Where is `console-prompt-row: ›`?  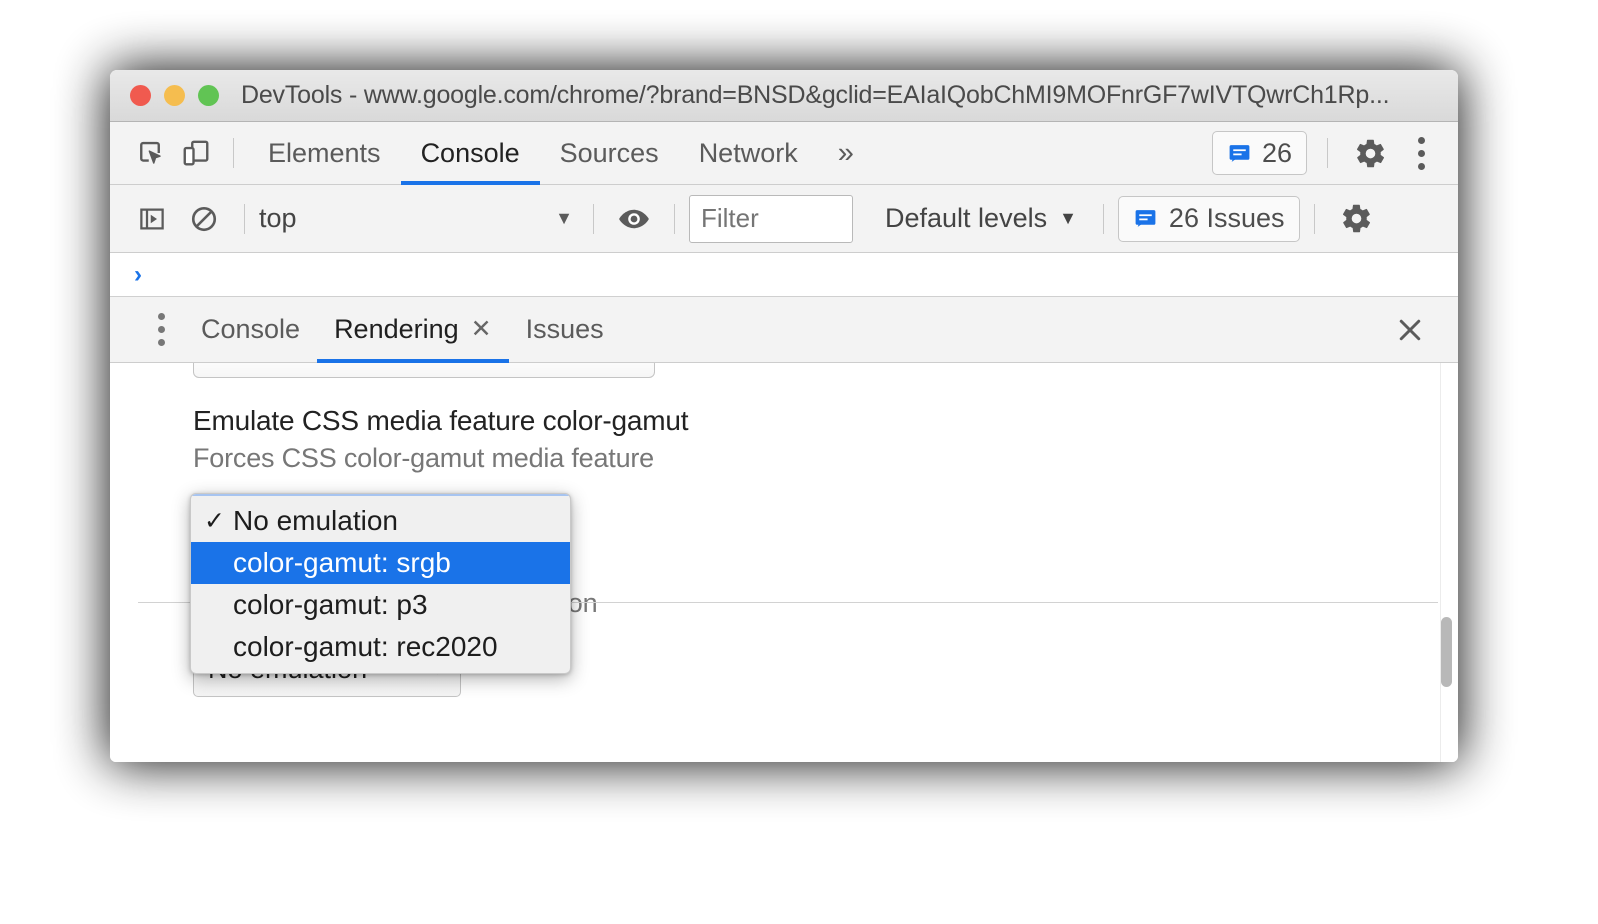 console-prompt-row: › is located at coordinates (784, 275).